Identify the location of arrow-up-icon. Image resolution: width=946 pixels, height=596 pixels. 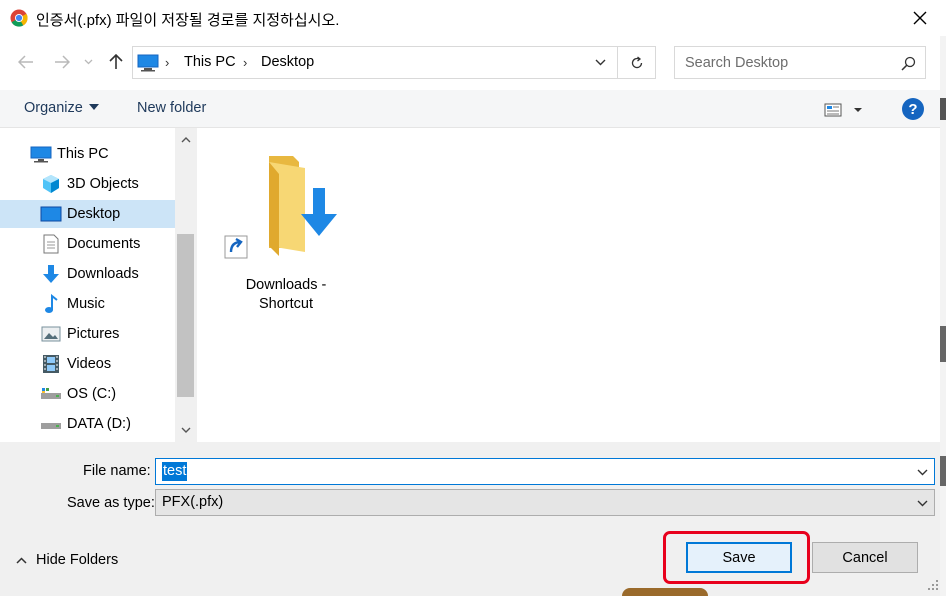
(116, 61).